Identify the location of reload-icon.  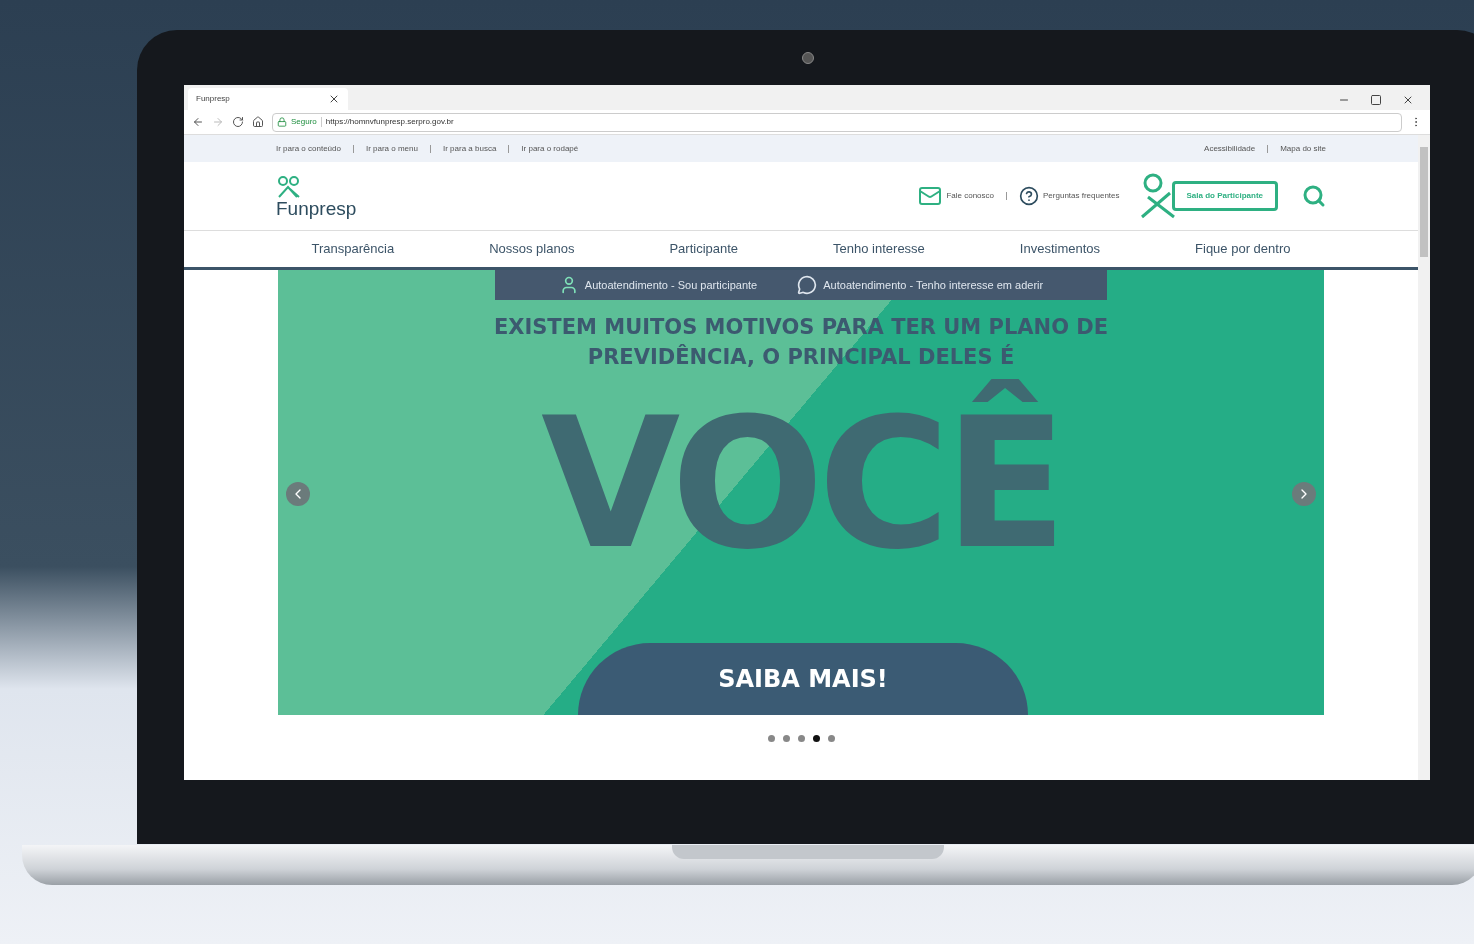
(238, 122).